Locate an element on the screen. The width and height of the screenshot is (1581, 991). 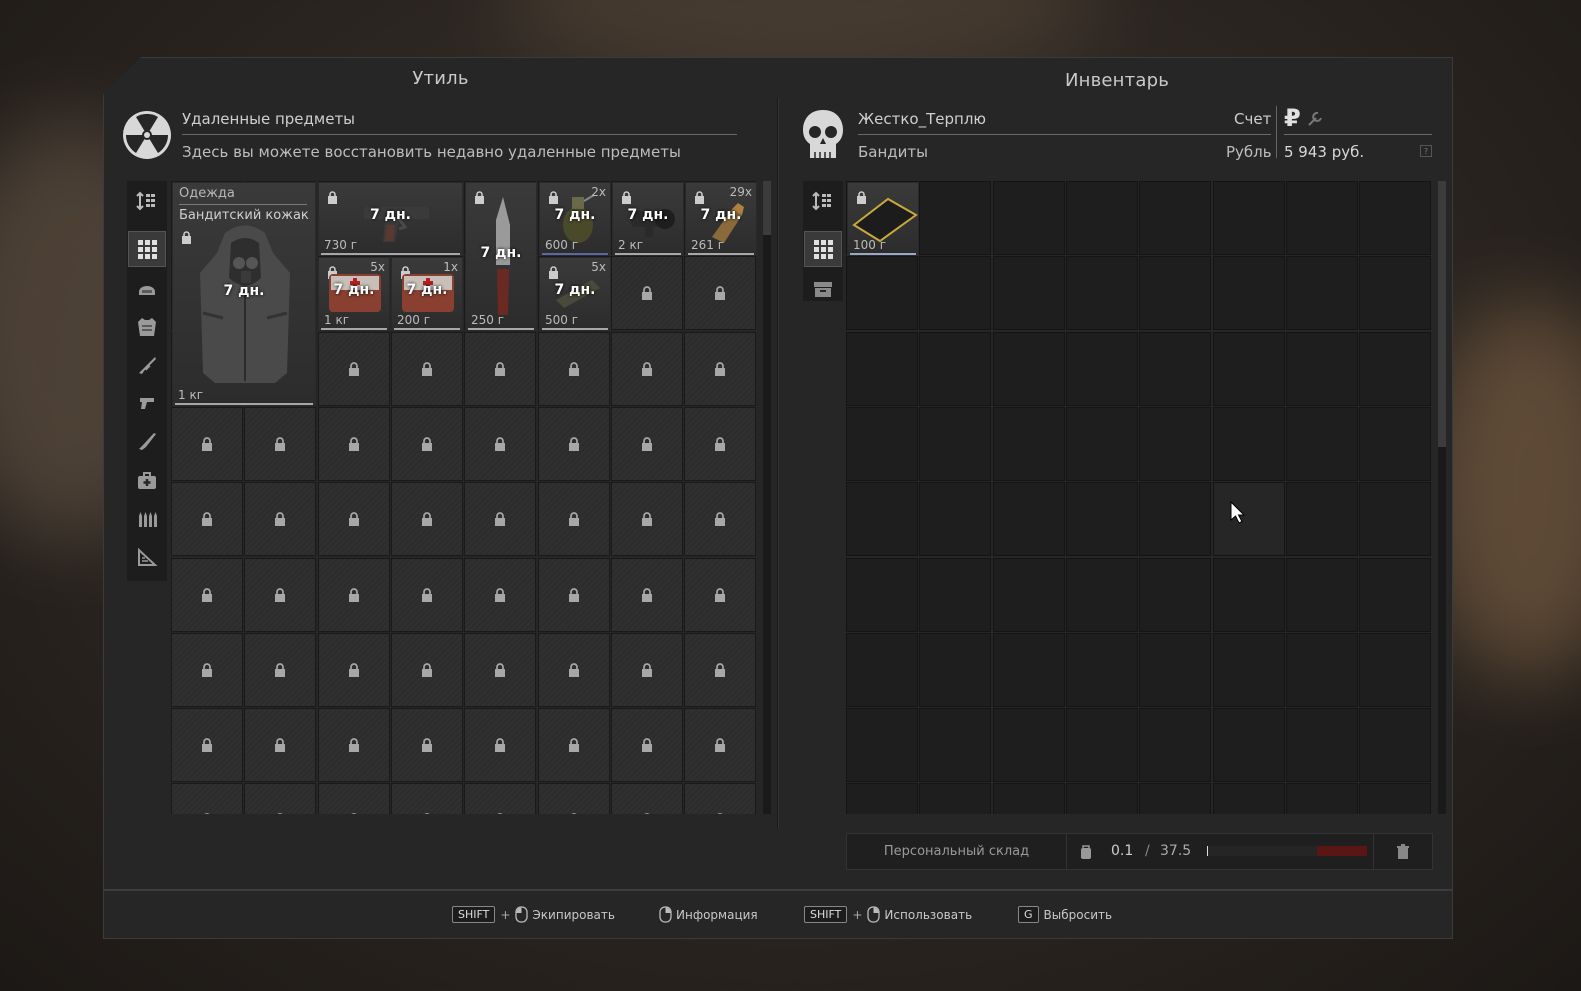
right-scrollbar-thumb is located at coordinates (1442, 314).